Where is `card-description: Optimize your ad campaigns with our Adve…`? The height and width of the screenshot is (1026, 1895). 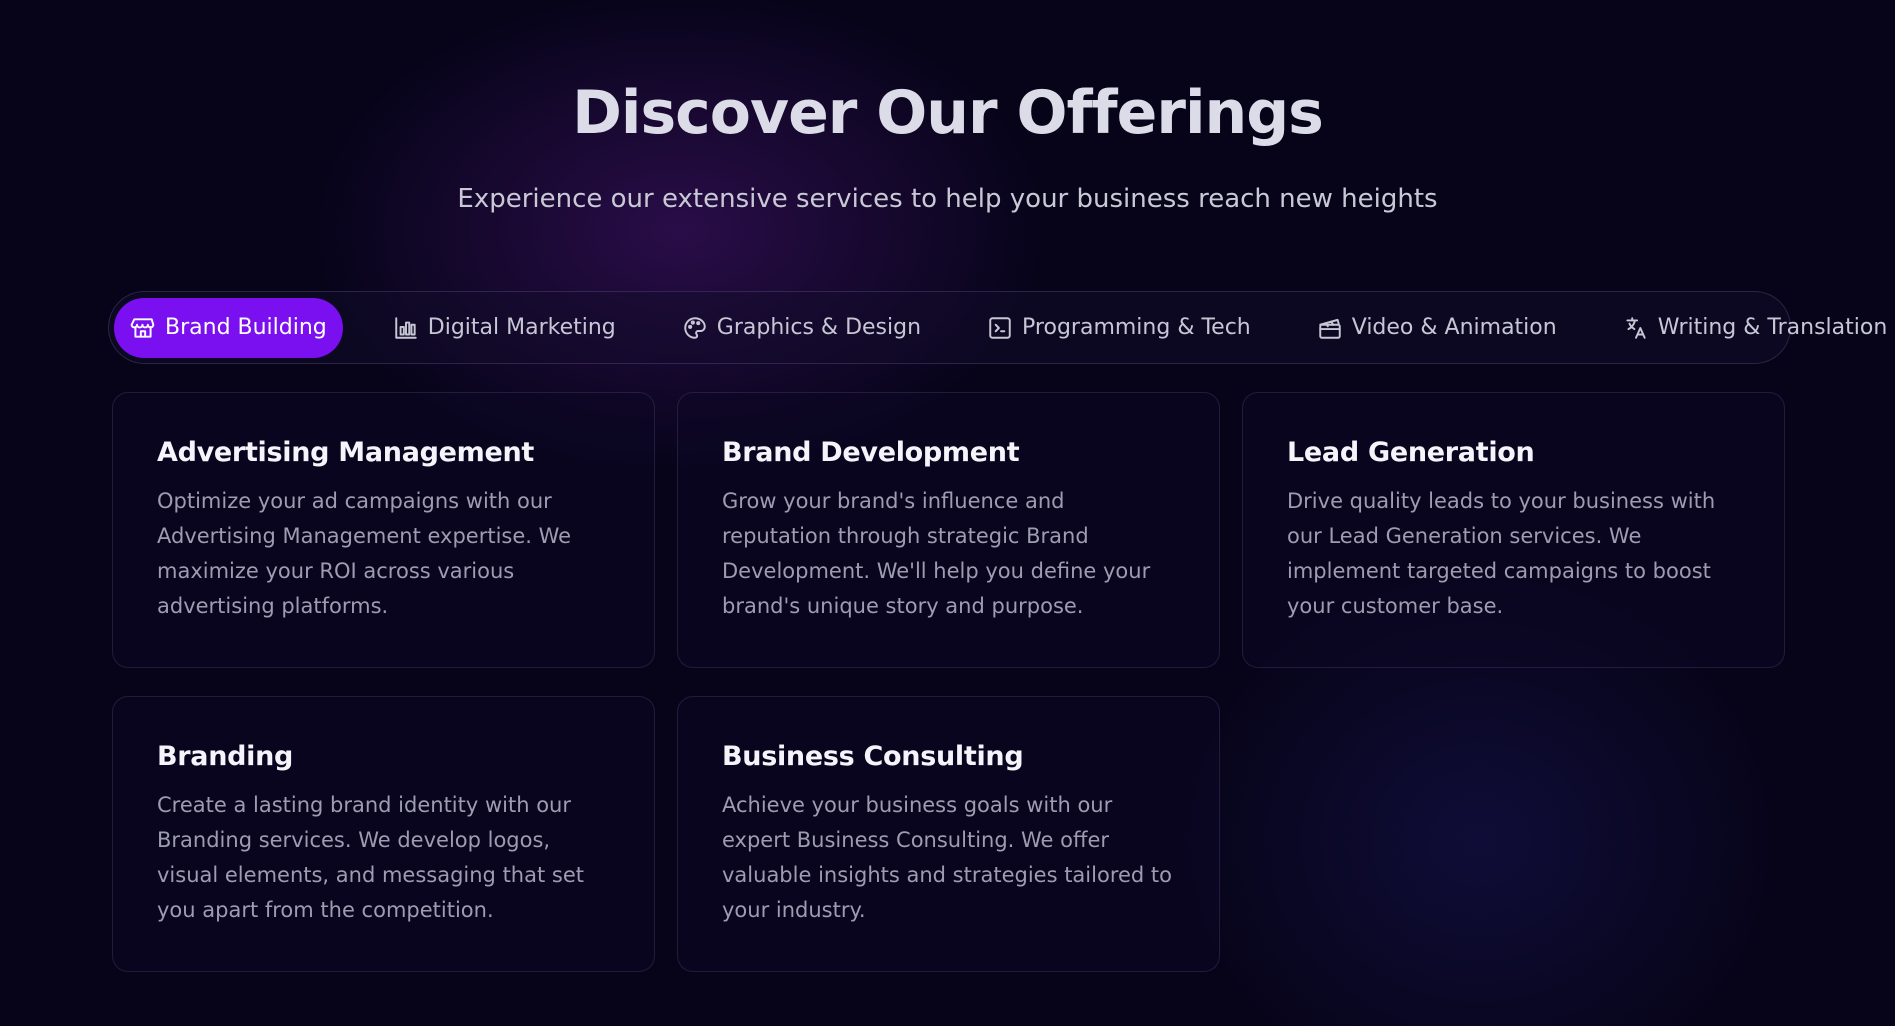 card-description: Optimize your ad campaigns with our Adve… is located at coordinates (364, 553).